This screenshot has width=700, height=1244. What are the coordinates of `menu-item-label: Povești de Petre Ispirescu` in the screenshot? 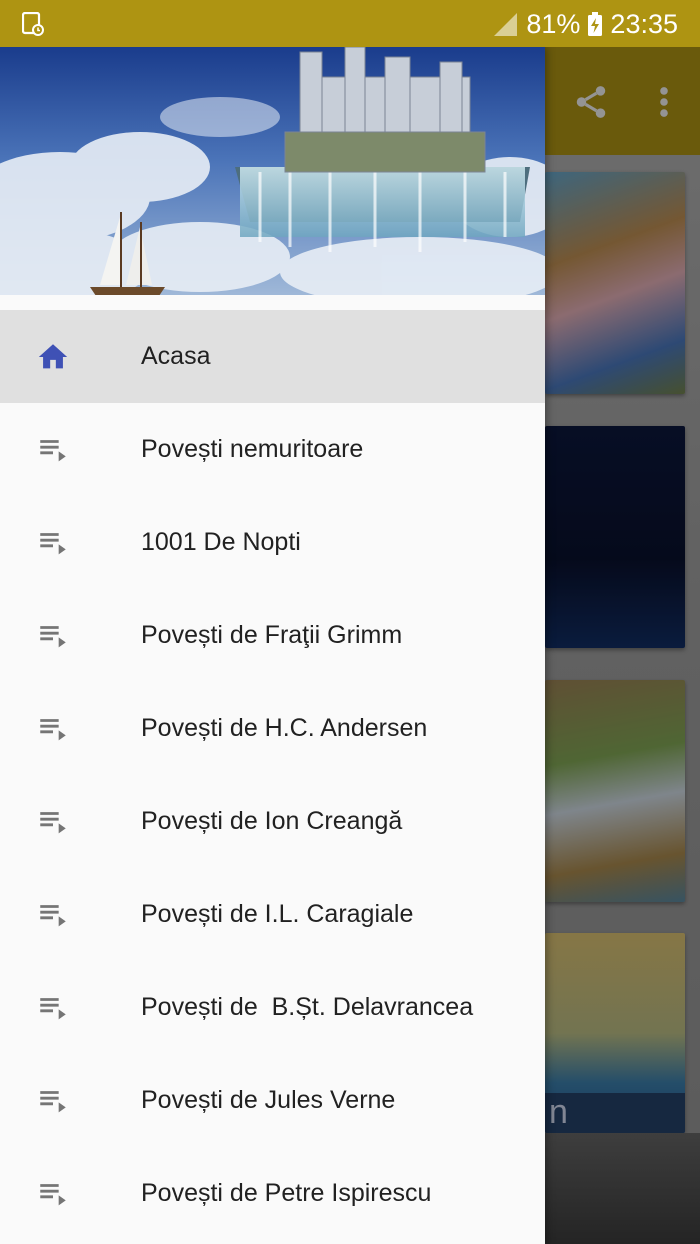 It's located at (286, 1193).